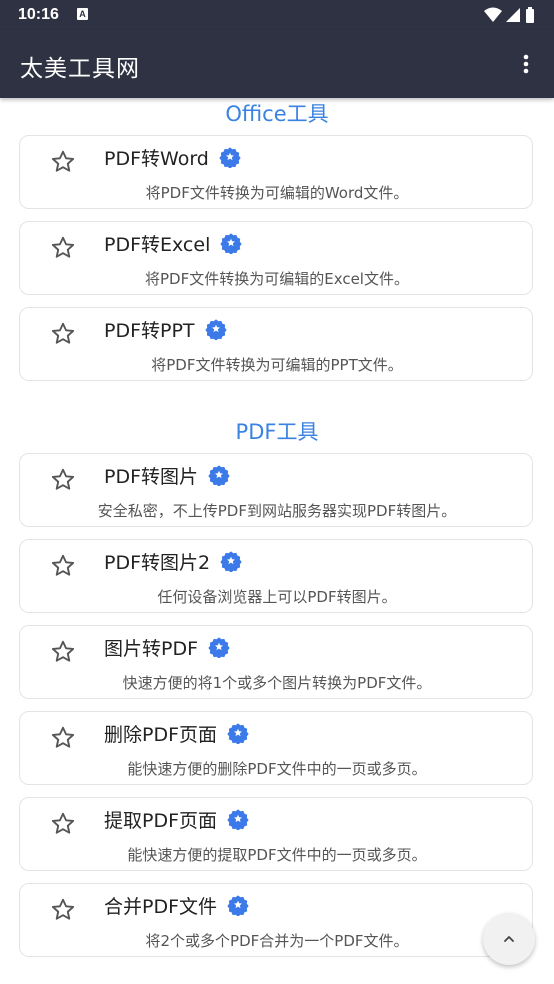 Image resolution: width=554 pixels, height=984 pixels. I want to click on tool-name: 删除PDF页面, so click(176, 733).